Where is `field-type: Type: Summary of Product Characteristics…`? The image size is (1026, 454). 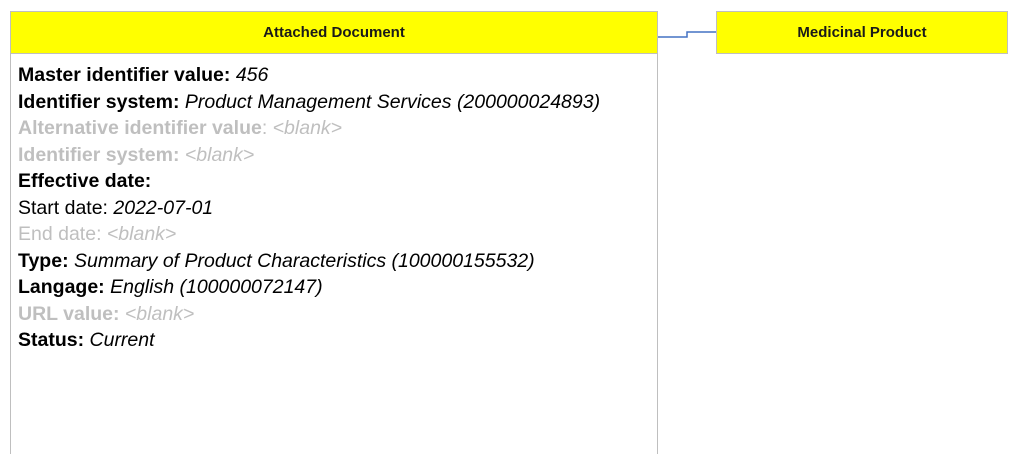
field-type: Type: Summary of Product Characteristics… is located at coordinates (337, 261).